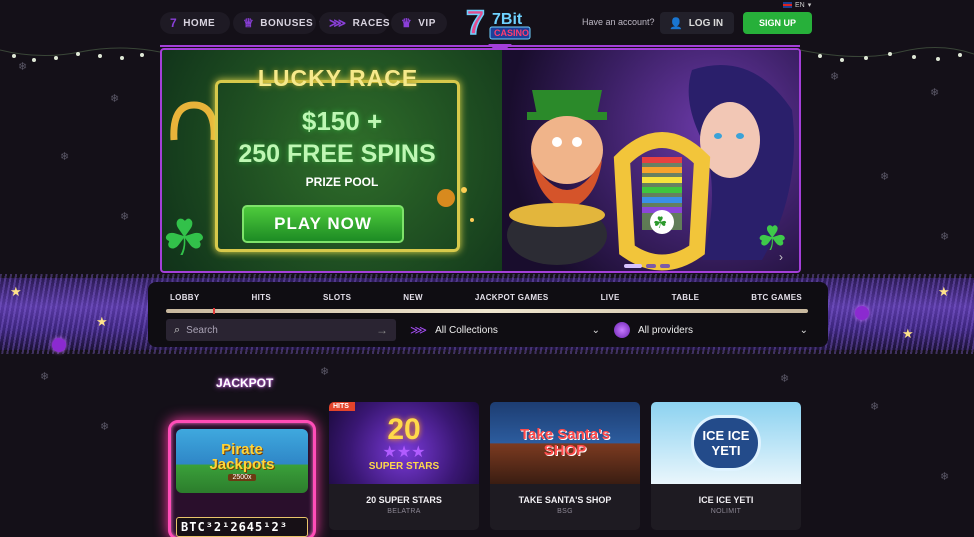 This screenshot has width=974, height=537. I want to click on game-provider: BELATRA, so click(404, 511).